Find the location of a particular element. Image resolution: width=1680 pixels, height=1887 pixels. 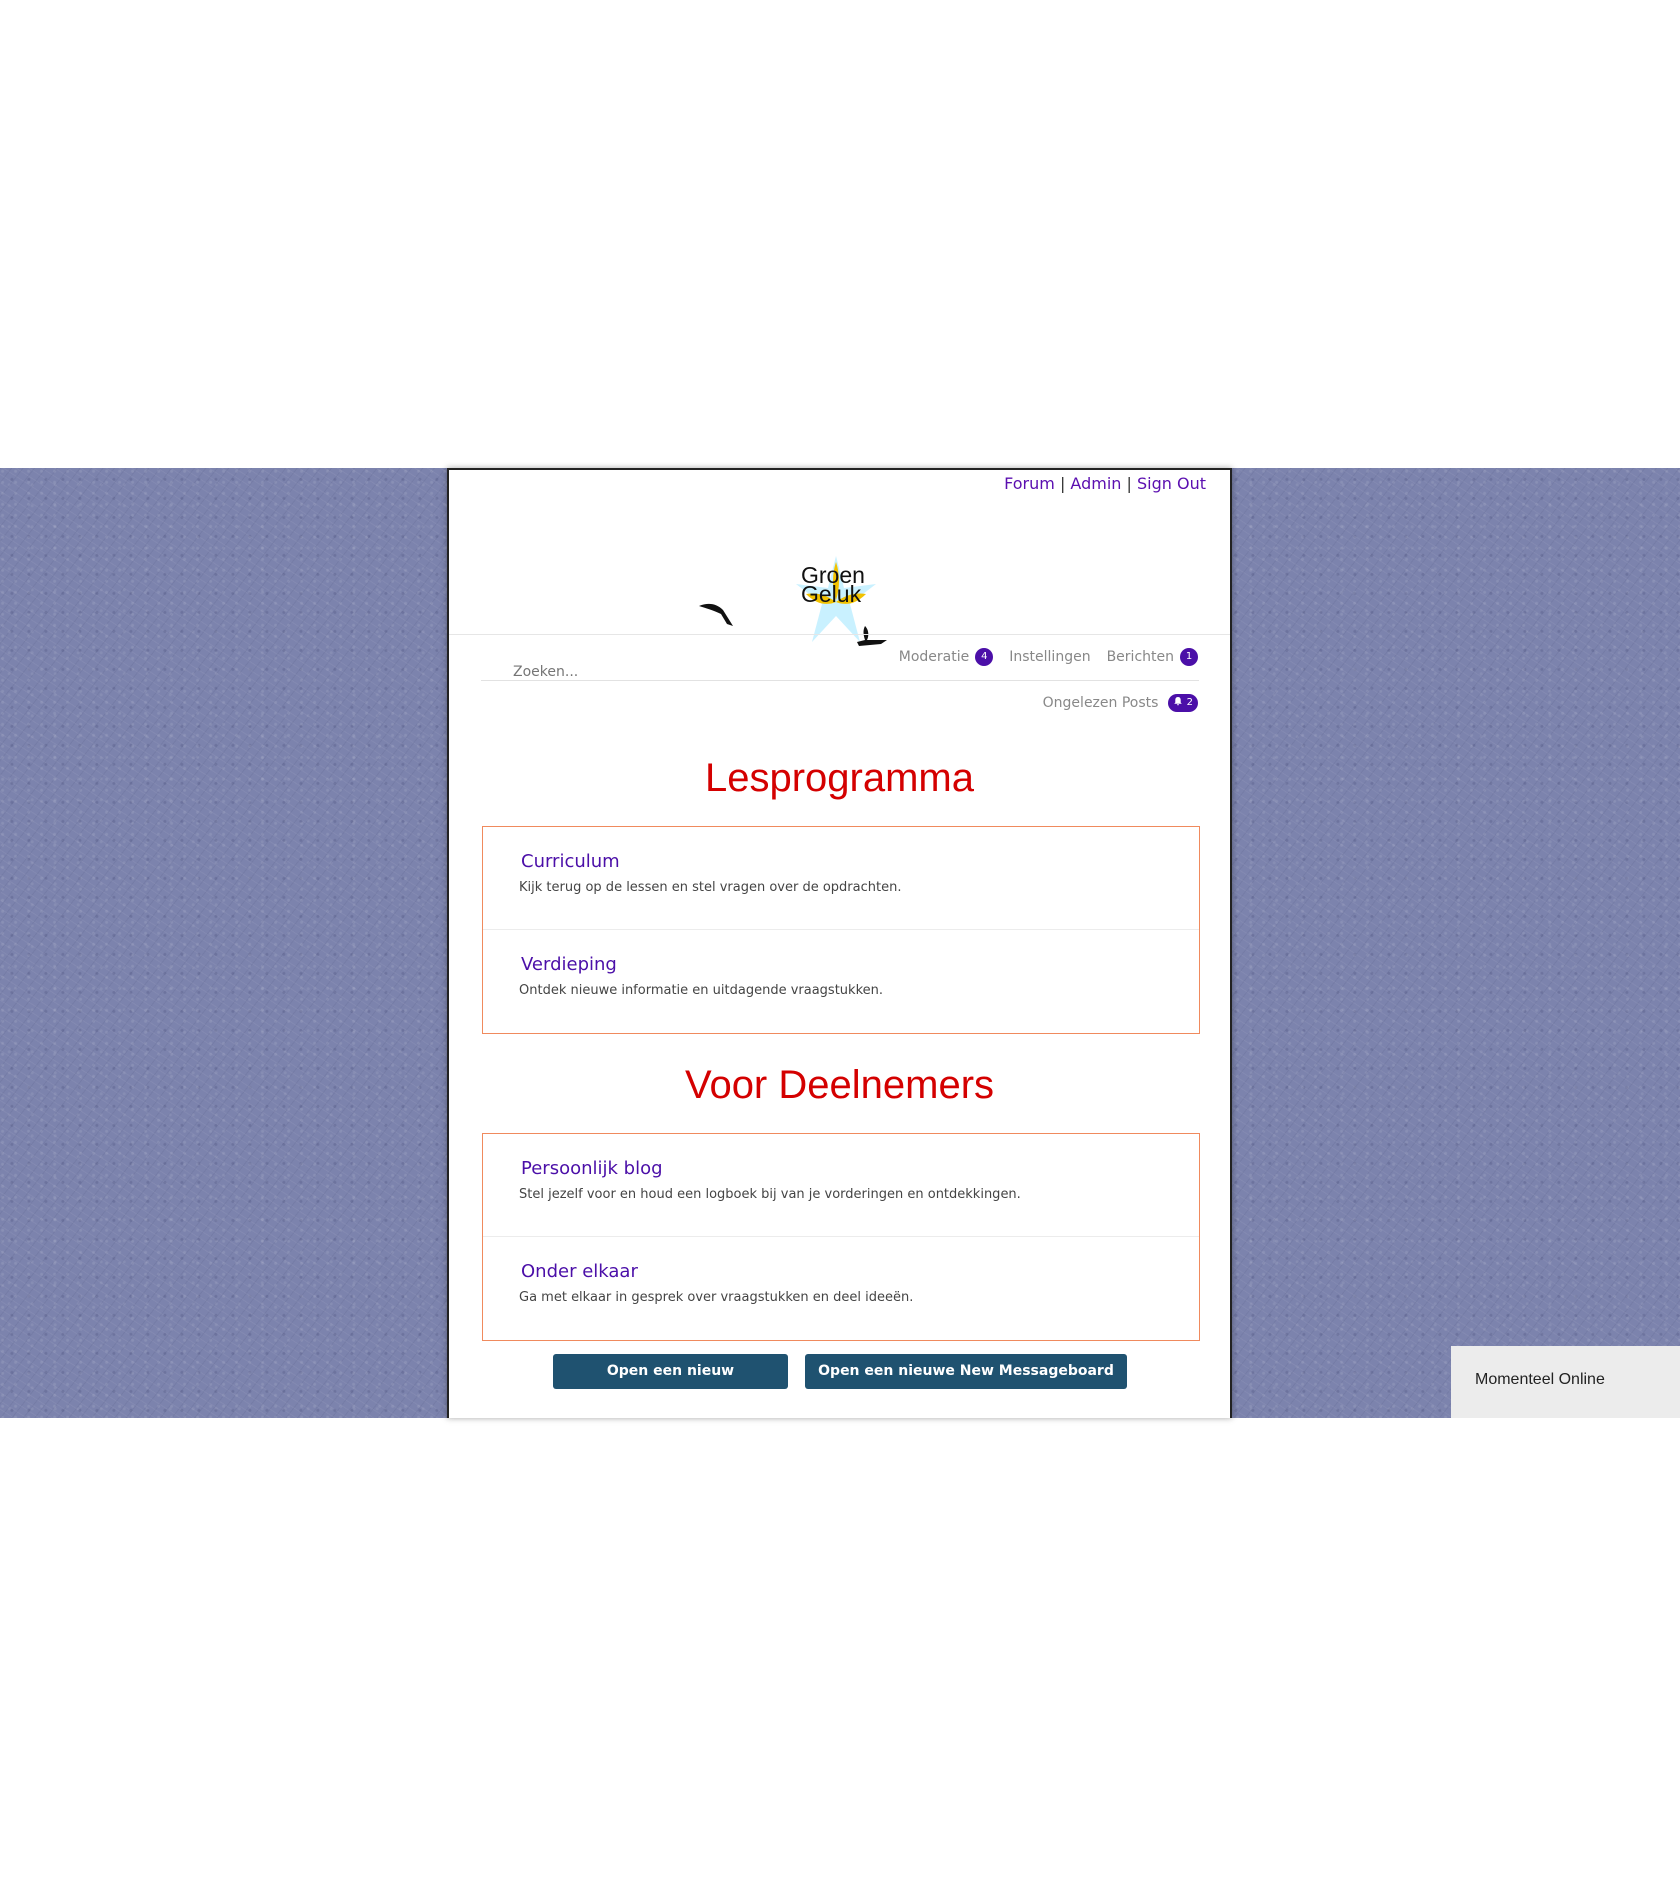

forum-title-link: Curriculum is located at coordinates (570, 861).